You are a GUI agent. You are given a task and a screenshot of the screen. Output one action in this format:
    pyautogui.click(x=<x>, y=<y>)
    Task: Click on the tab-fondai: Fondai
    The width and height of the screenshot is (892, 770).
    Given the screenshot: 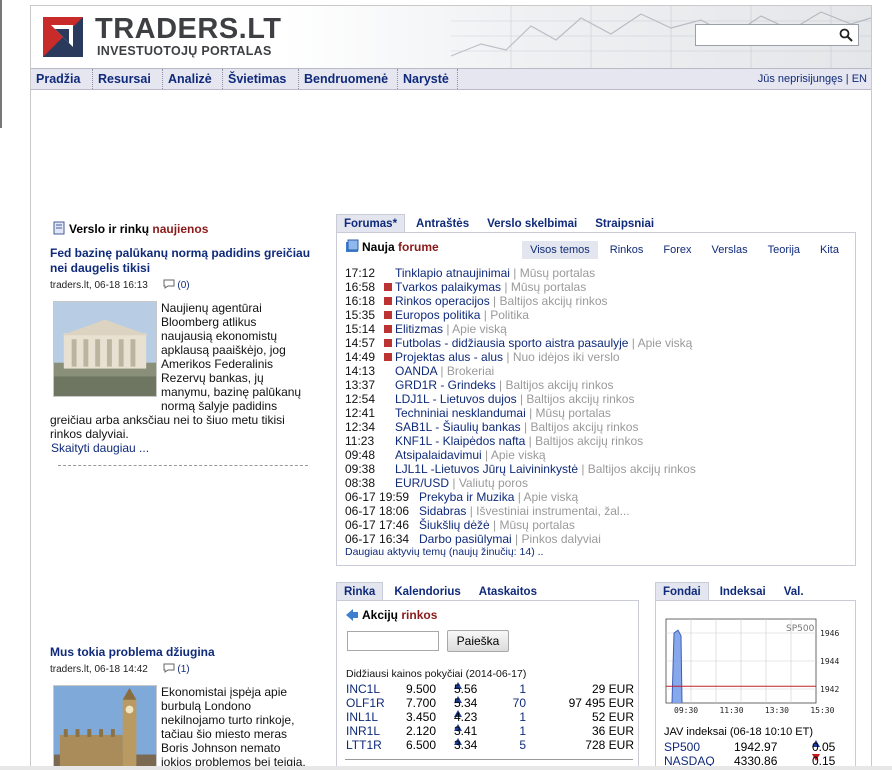 What is the action you would take?
    pyautogui.click(x=682, y=591)
    